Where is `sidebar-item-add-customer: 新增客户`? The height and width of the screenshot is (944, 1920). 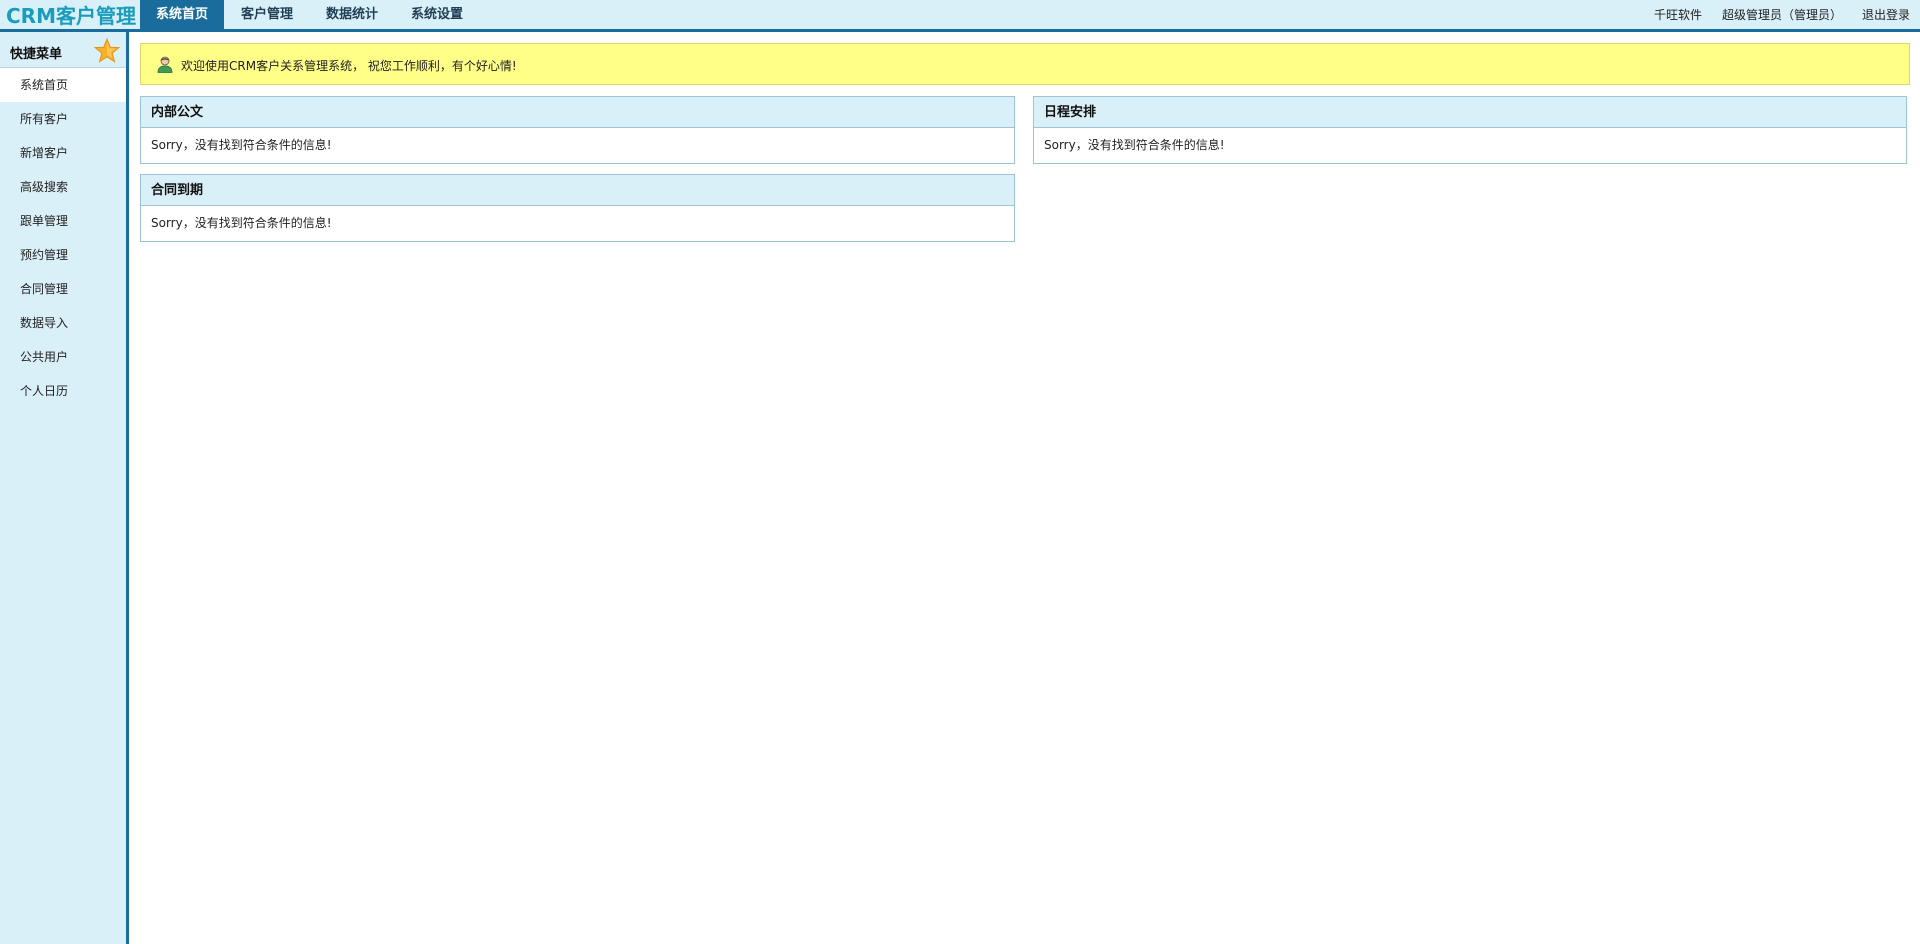 sidebar-item-add-customer: 新增客户 is located at coordinates (63, 153).